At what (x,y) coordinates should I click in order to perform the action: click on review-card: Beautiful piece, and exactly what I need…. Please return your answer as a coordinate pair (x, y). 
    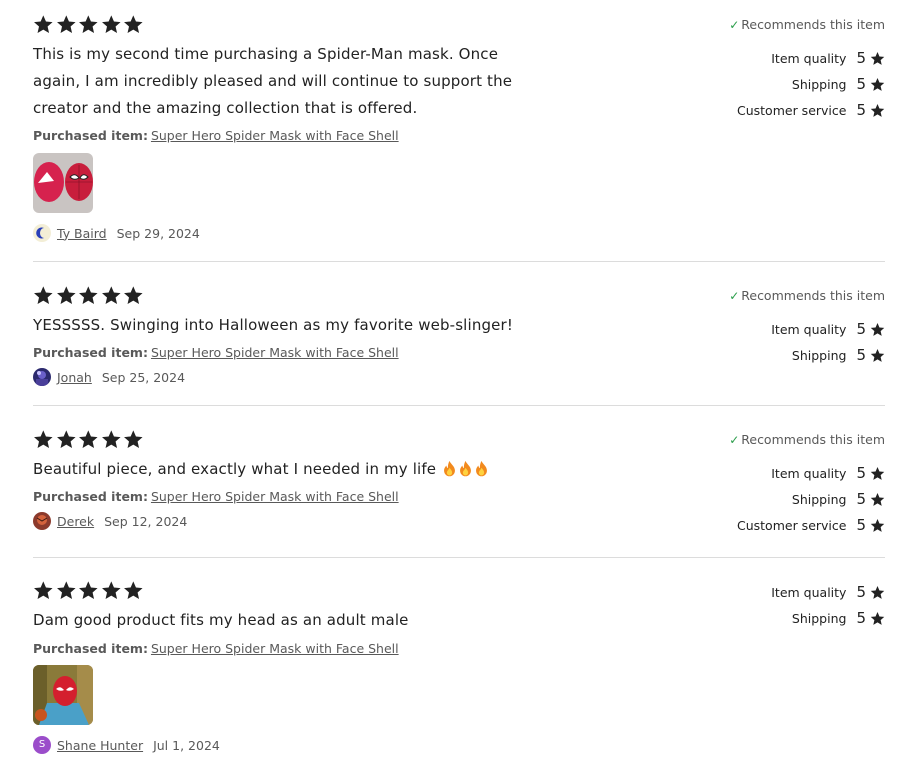
    Looking at the image, I should click on (459, 481).